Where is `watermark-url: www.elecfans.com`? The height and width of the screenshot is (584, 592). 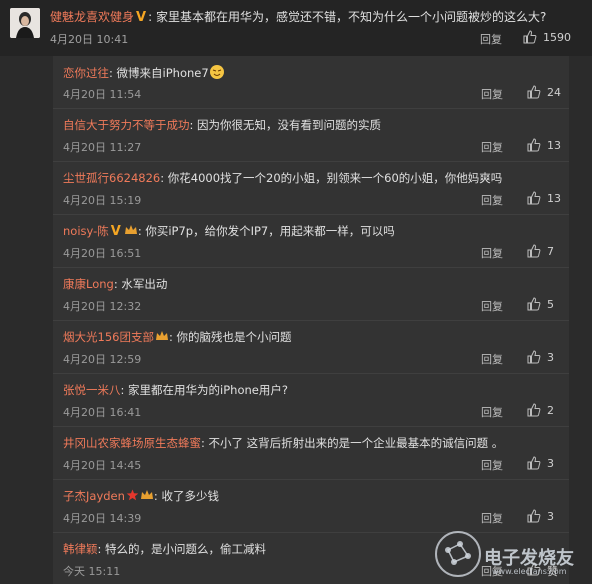 watermark-url: www.elecfans.com is located at coordinates (529, 571).